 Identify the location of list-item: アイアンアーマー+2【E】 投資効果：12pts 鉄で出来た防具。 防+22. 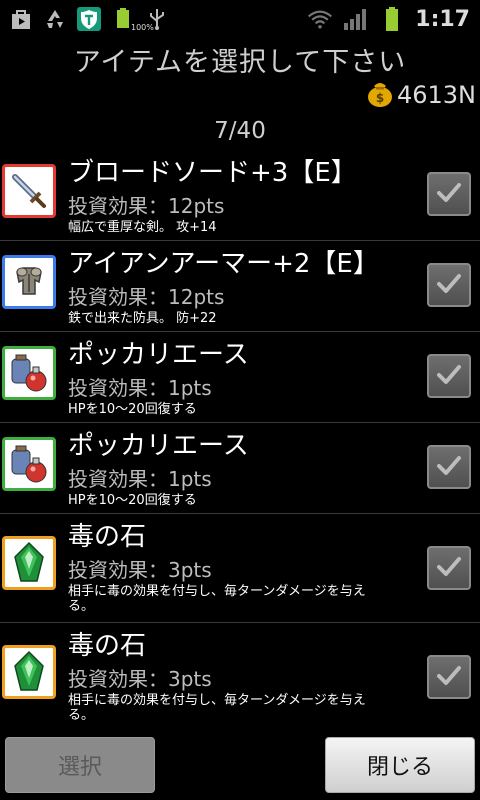
(240, 286).